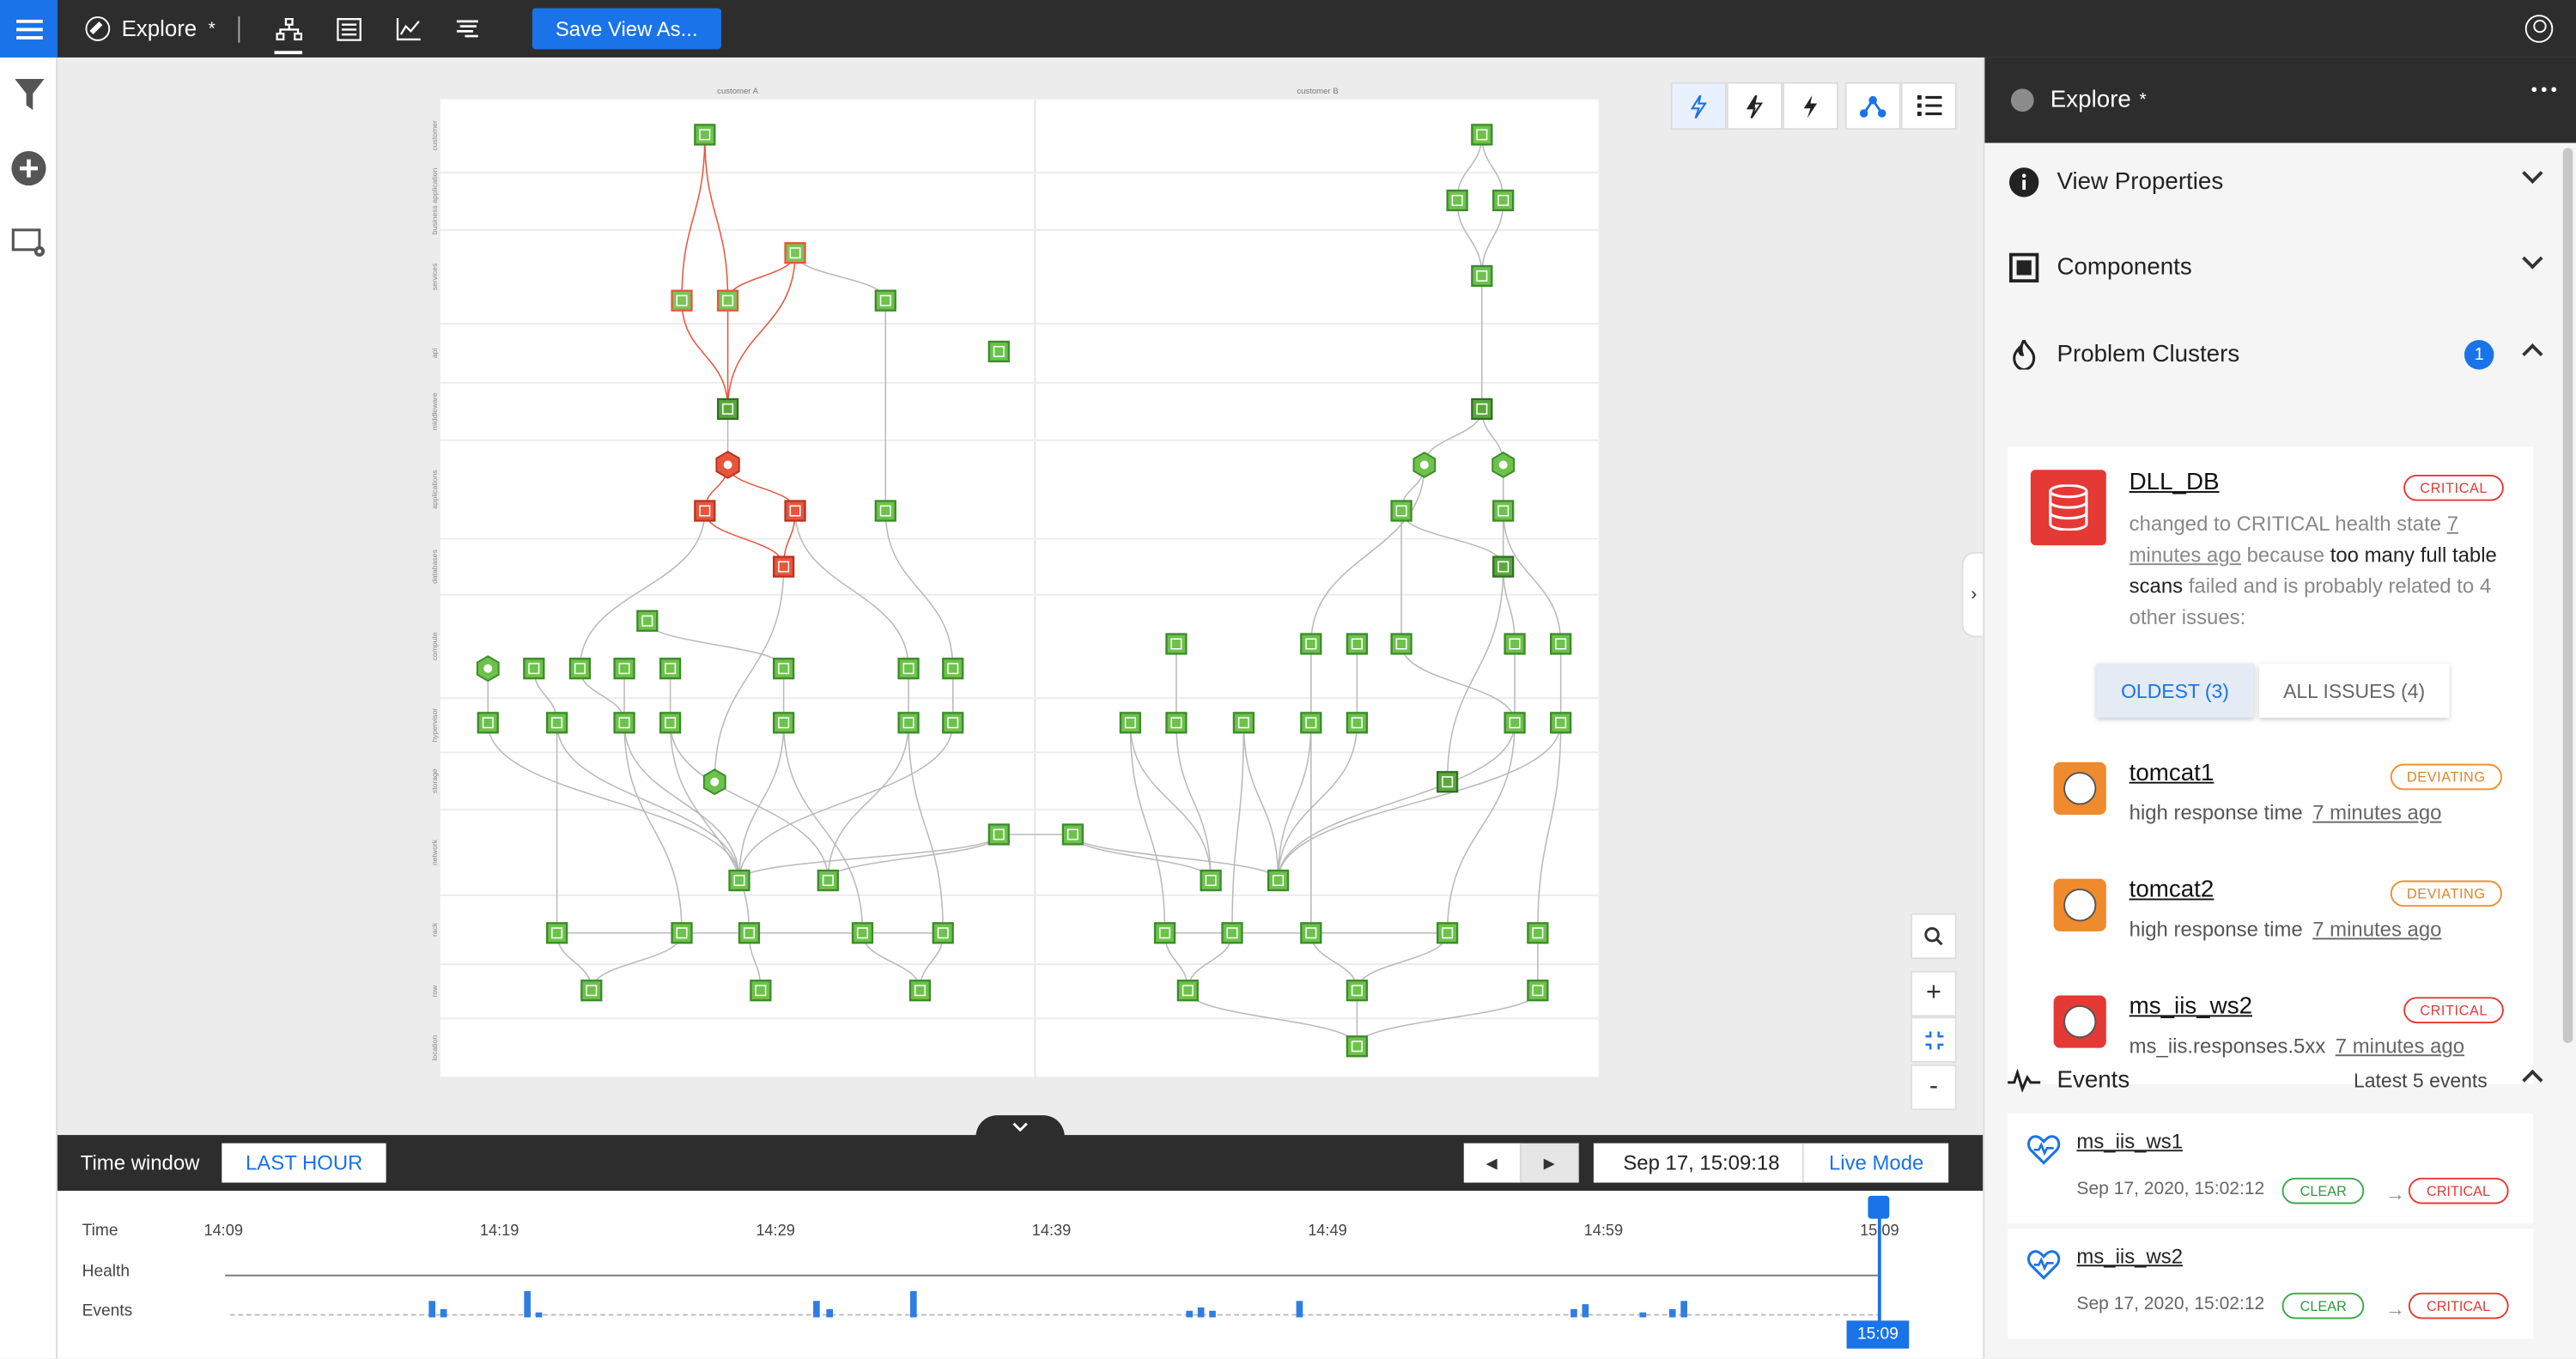  Describe the element at coordinates (29, 94) in the screenshot. I see `filter-icon` at that location.